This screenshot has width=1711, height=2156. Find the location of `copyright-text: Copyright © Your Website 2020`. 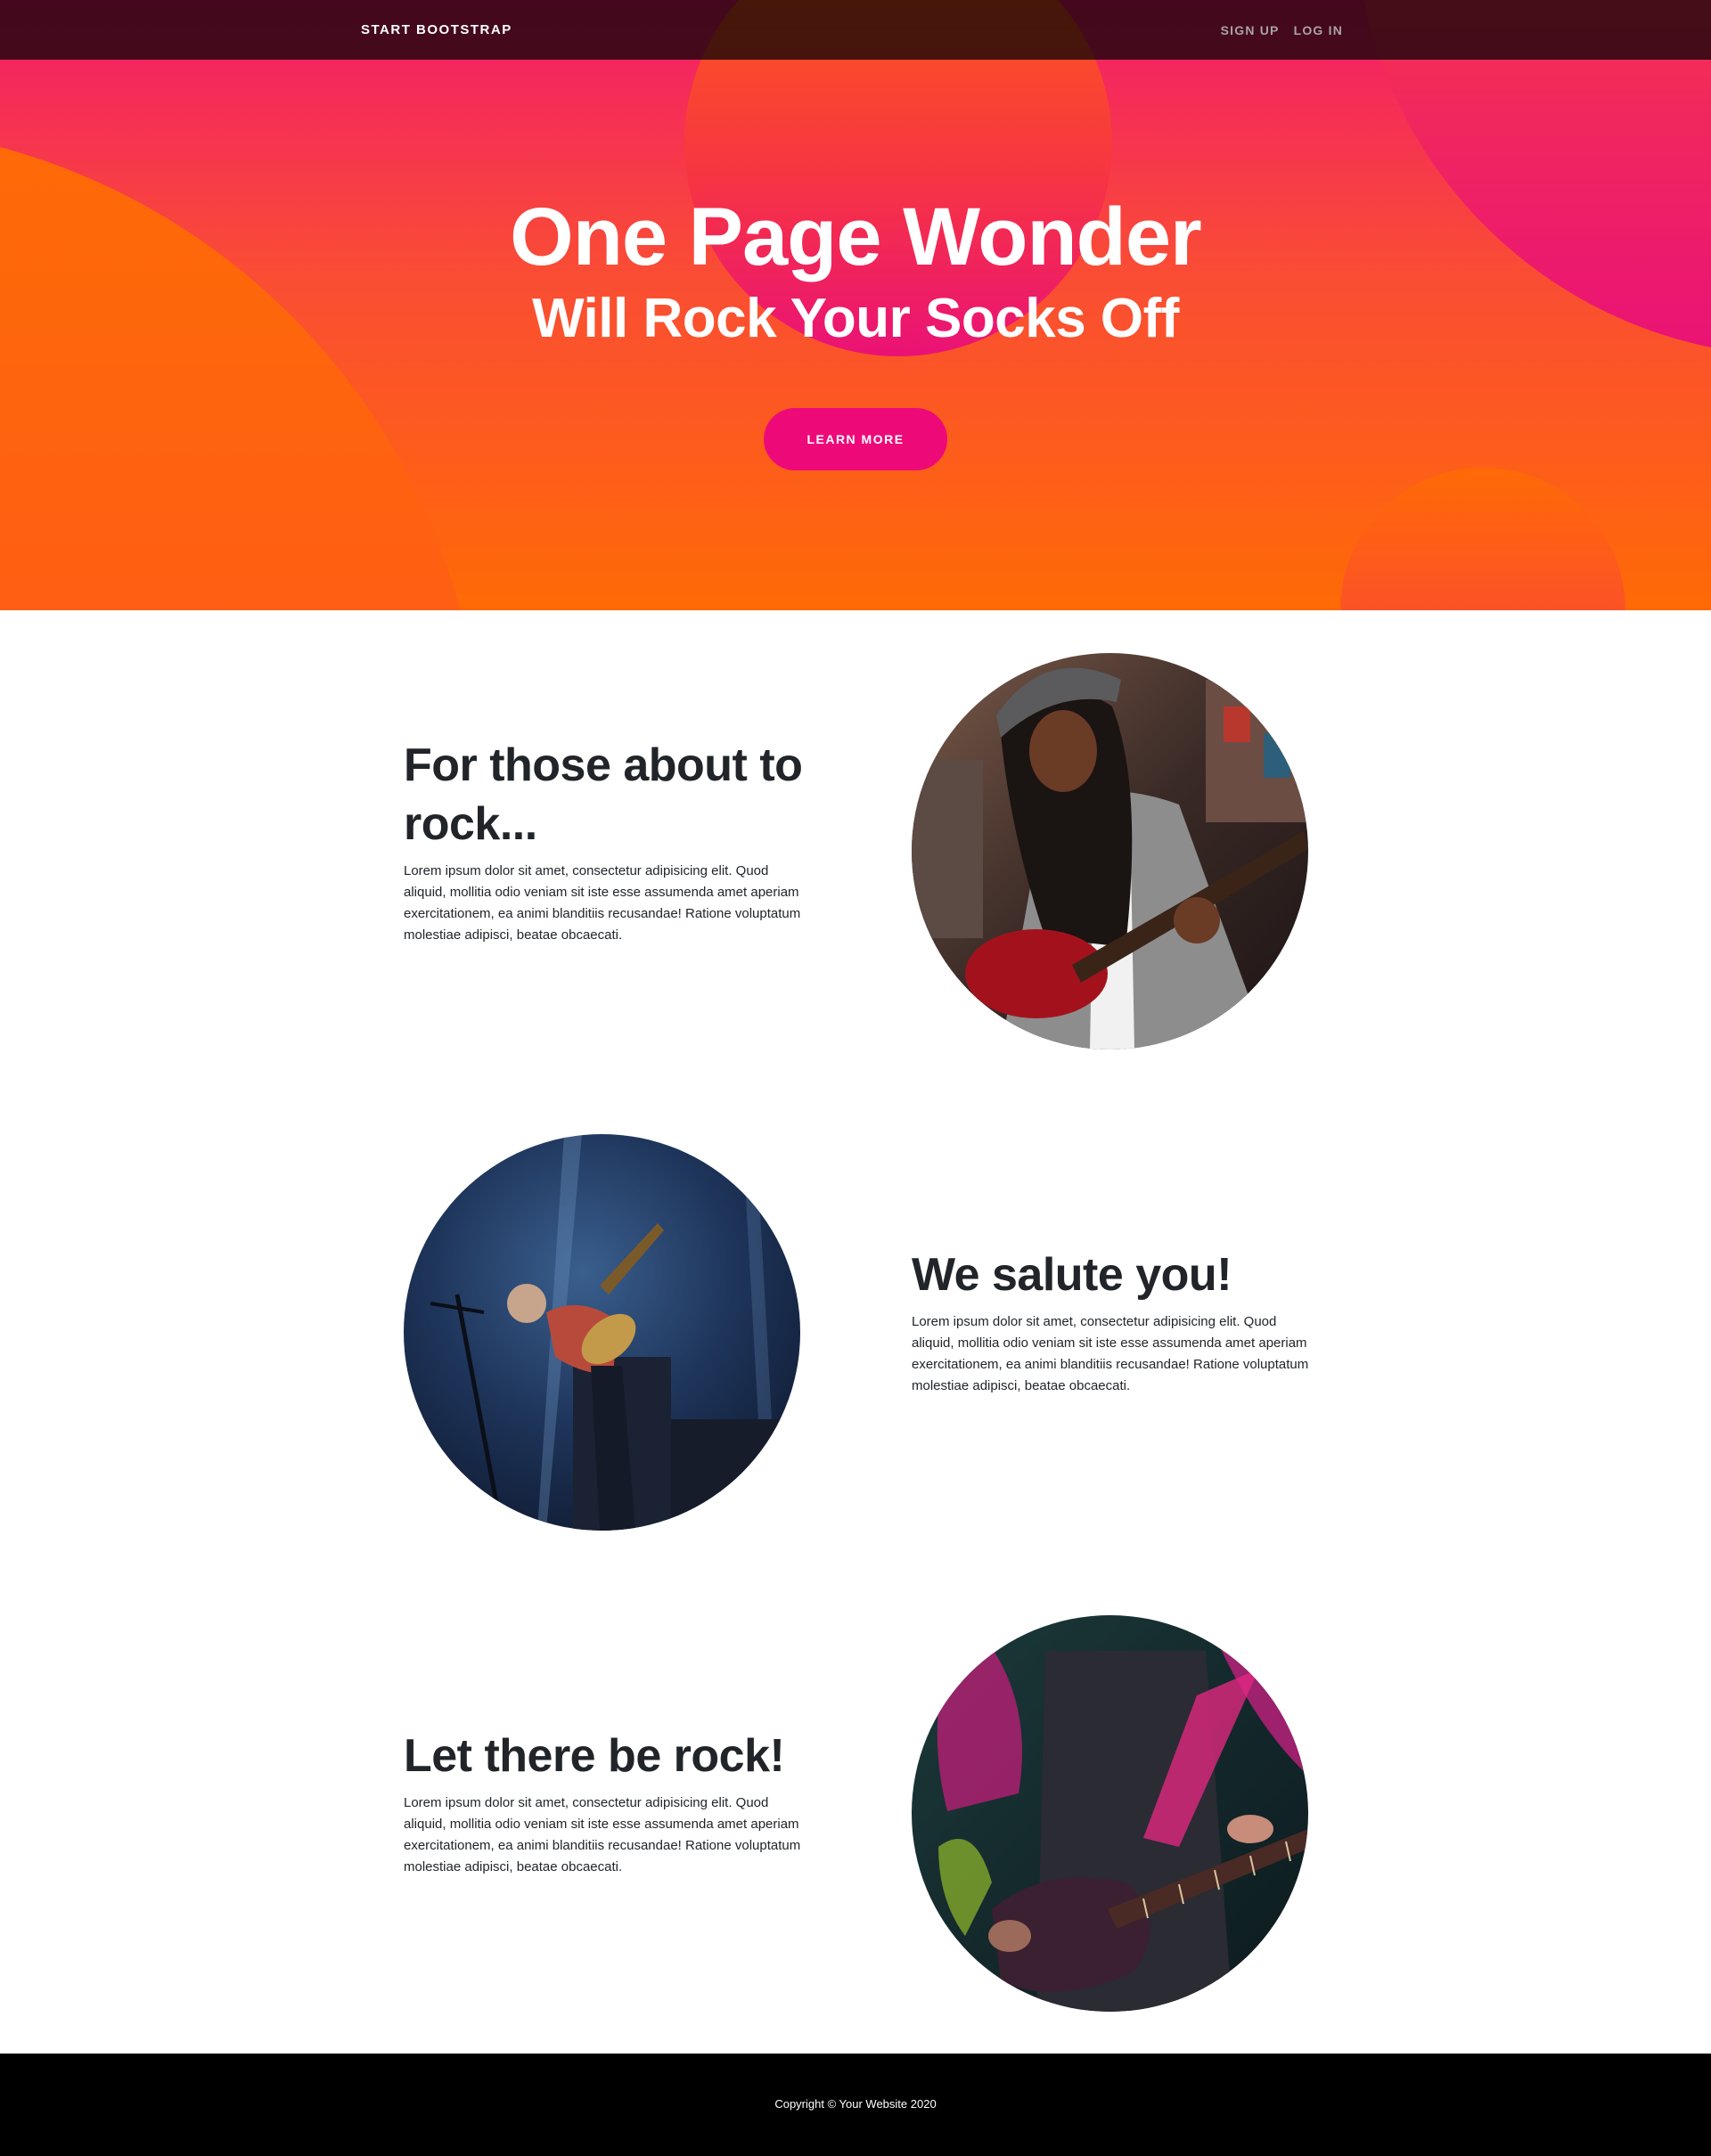

copyright-text: Copyright © Your Website 2020 is located at coordinates (855, 2104).